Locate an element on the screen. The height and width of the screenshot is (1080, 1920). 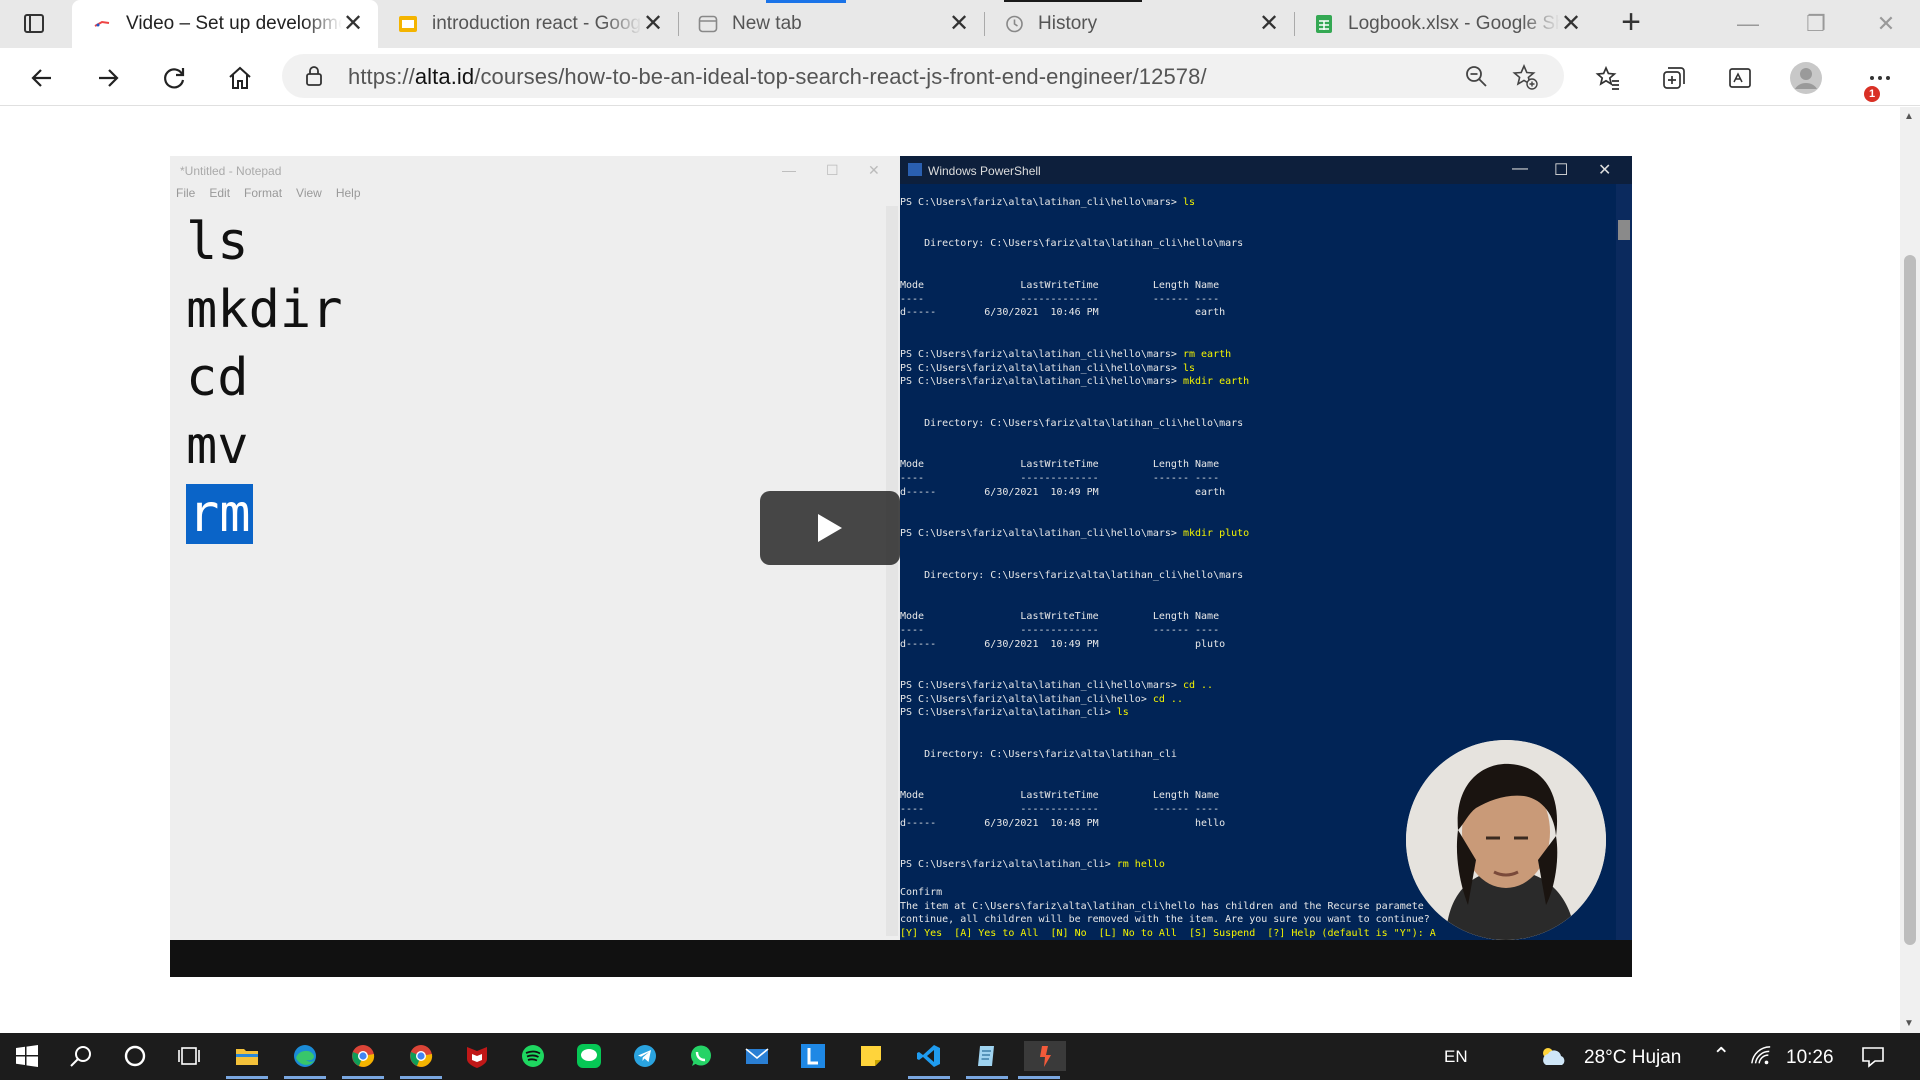
line-icon is located at coordinates (589, 1056).